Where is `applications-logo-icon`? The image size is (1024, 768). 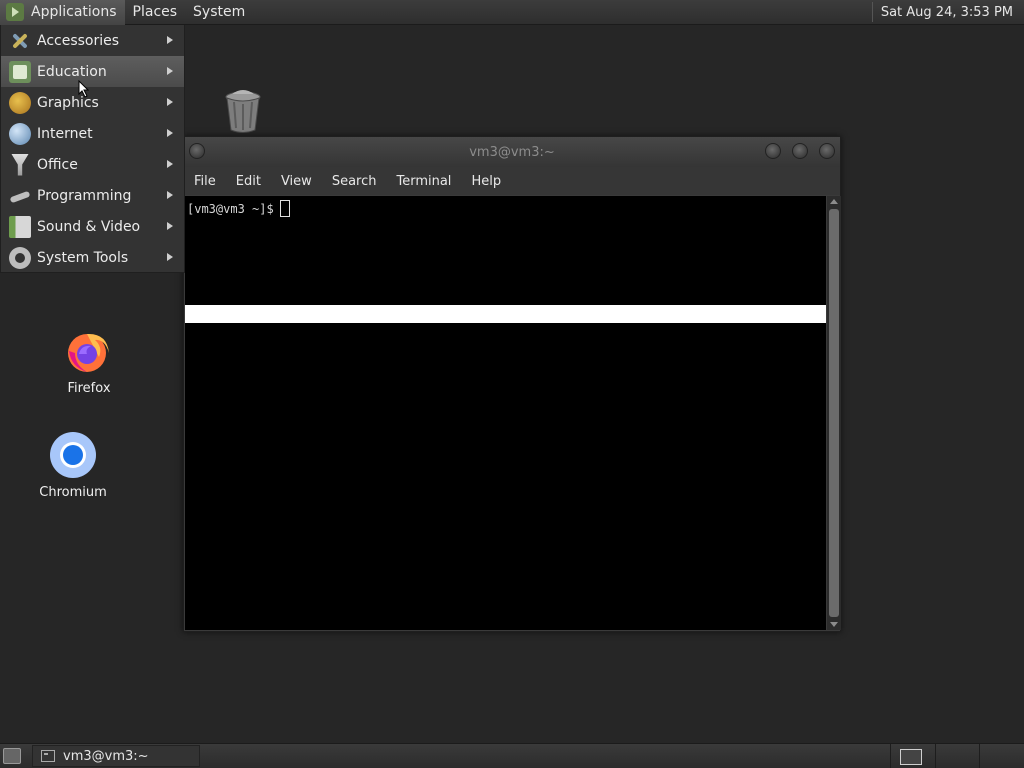 applications-logo-icon is located at coordinates (15, 12).